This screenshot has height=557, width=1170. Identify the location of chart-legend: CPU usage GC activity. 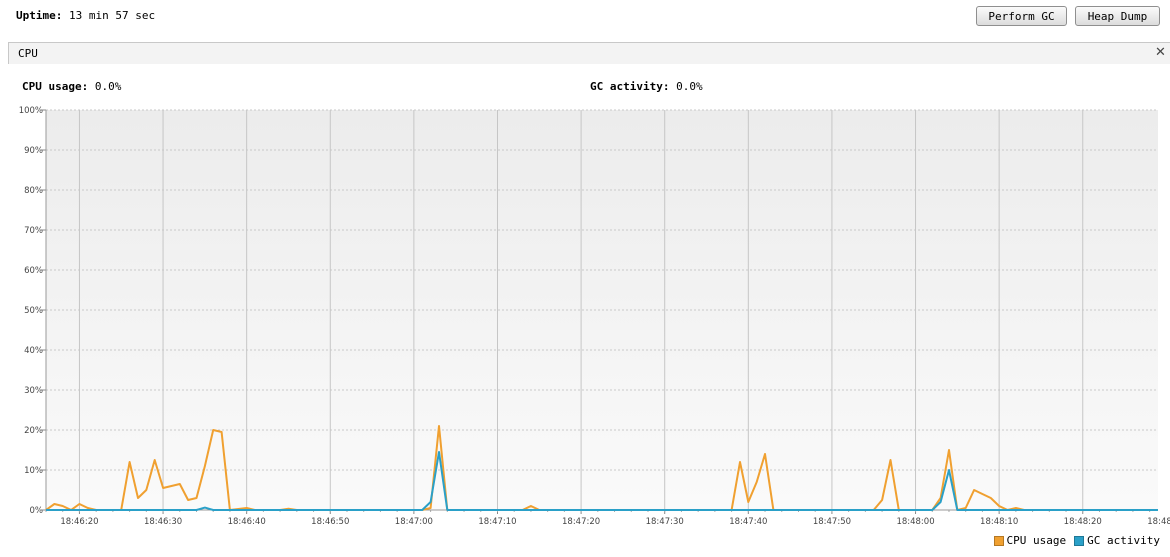
(1076, 540).